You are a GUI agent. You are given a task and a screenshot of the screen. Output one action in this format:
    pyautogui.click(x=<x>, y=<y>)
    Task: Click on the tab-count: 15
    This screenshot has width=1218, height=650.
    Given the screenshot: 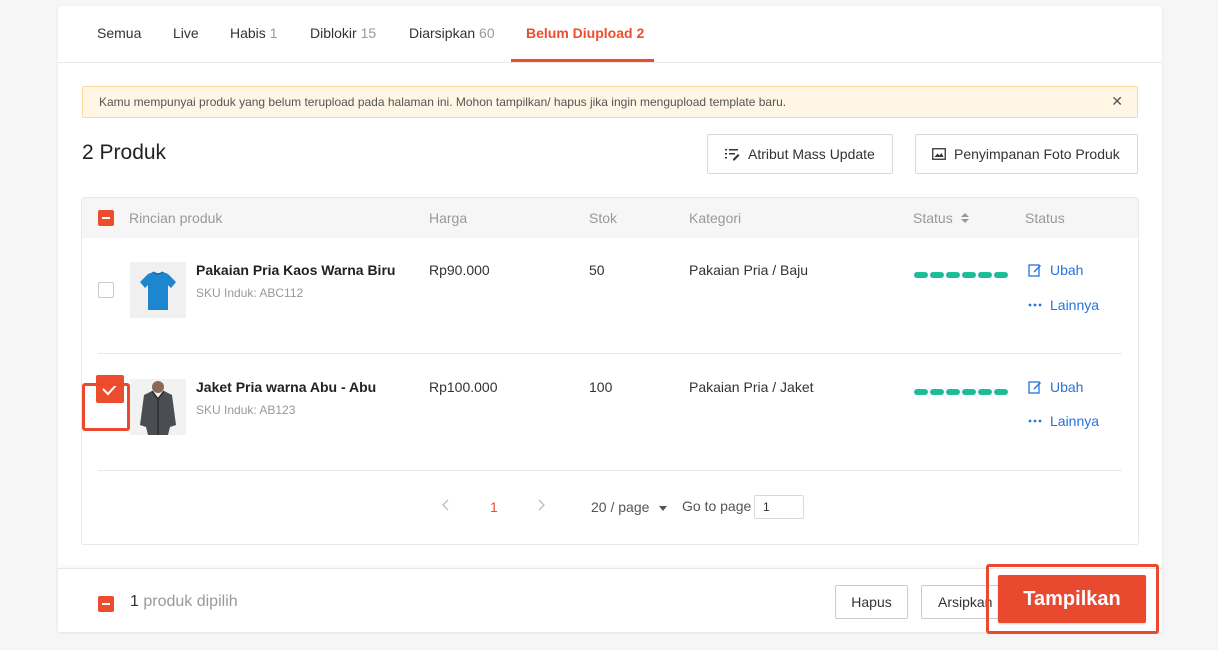 What is the action you would take?
    pyautogui.click(x=368, y=33)
    